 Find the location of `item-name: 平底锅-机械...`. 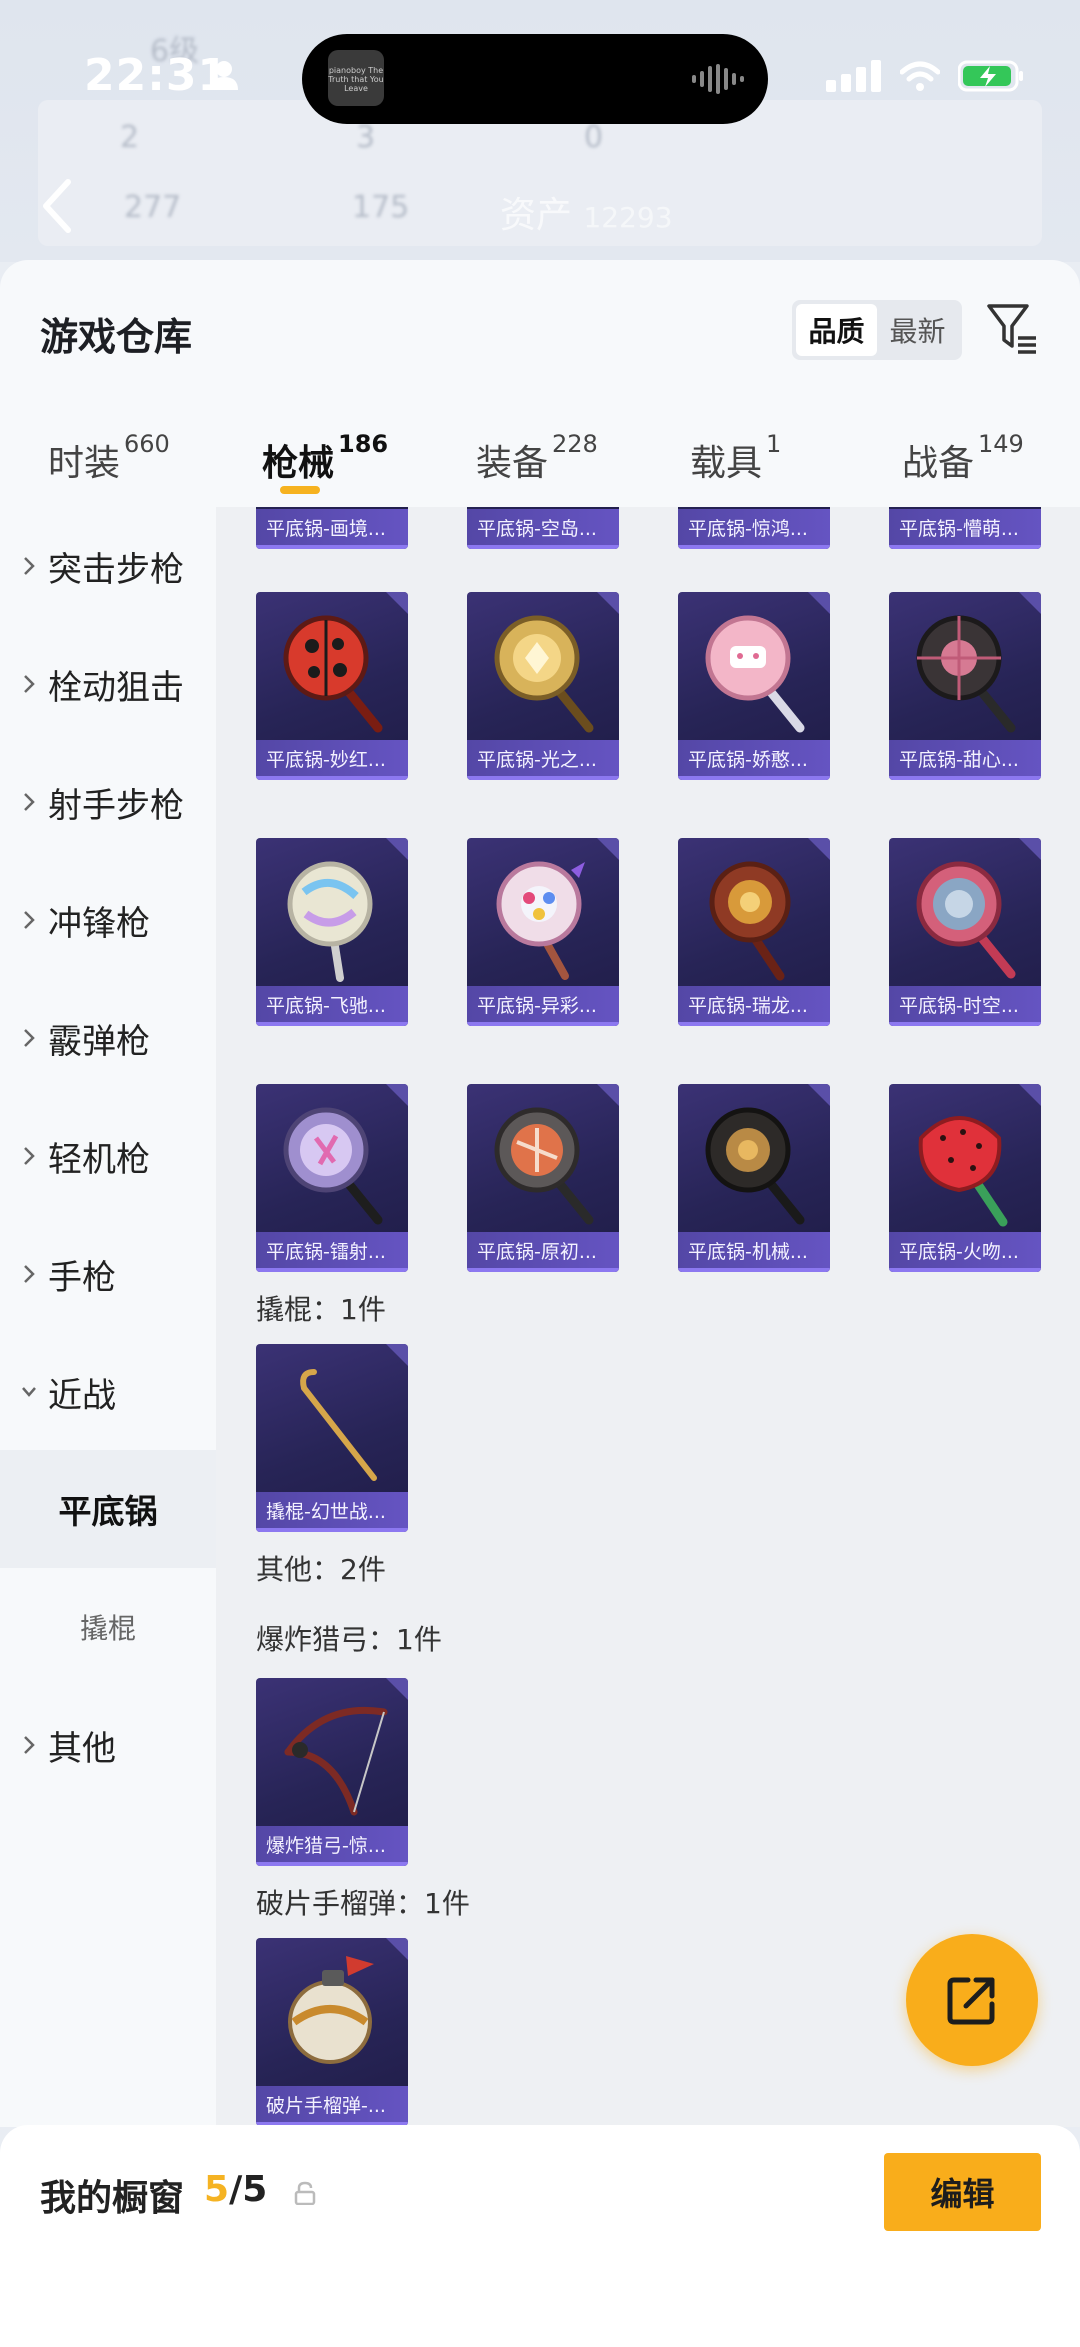

item-name: 平底锅-机械... is located at coordinates (754, 1252).